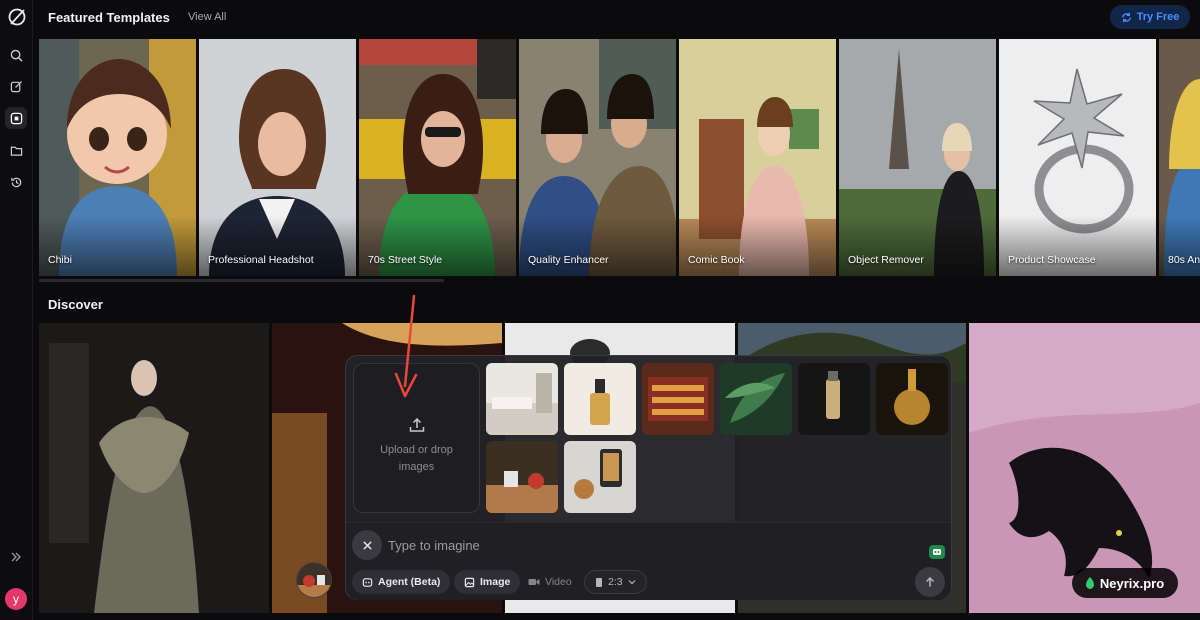  I want to click on discover-image, so click(154, 468).